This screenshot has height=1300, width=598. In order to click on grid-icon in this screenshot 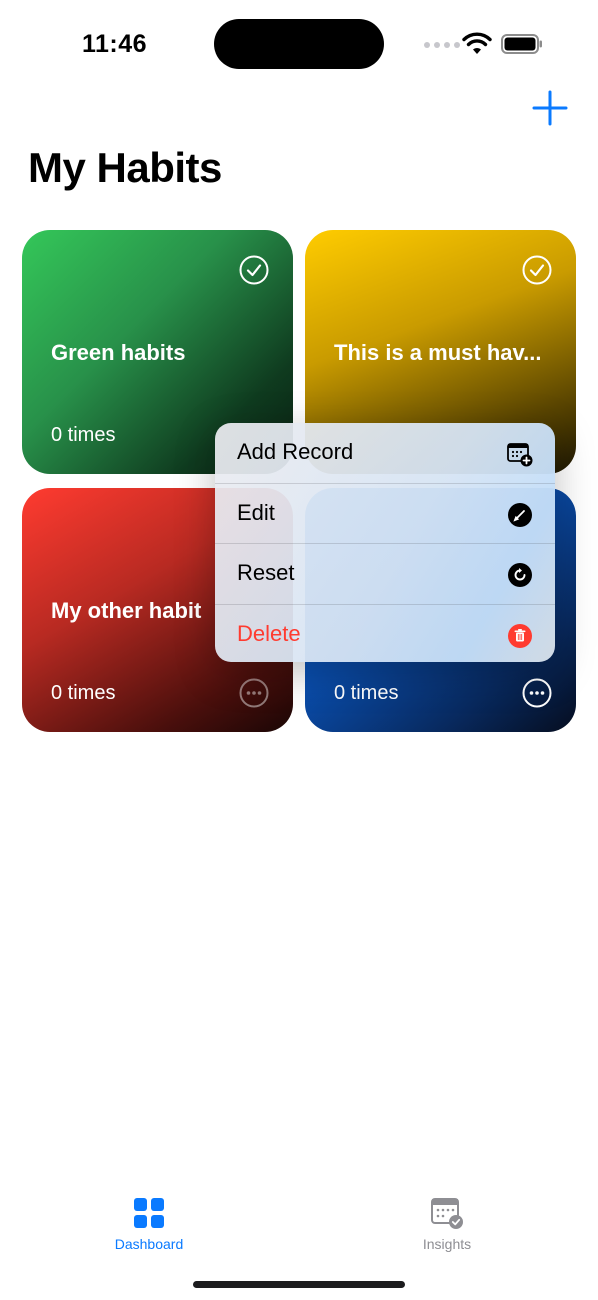, I will do `click(149, 1213)`.